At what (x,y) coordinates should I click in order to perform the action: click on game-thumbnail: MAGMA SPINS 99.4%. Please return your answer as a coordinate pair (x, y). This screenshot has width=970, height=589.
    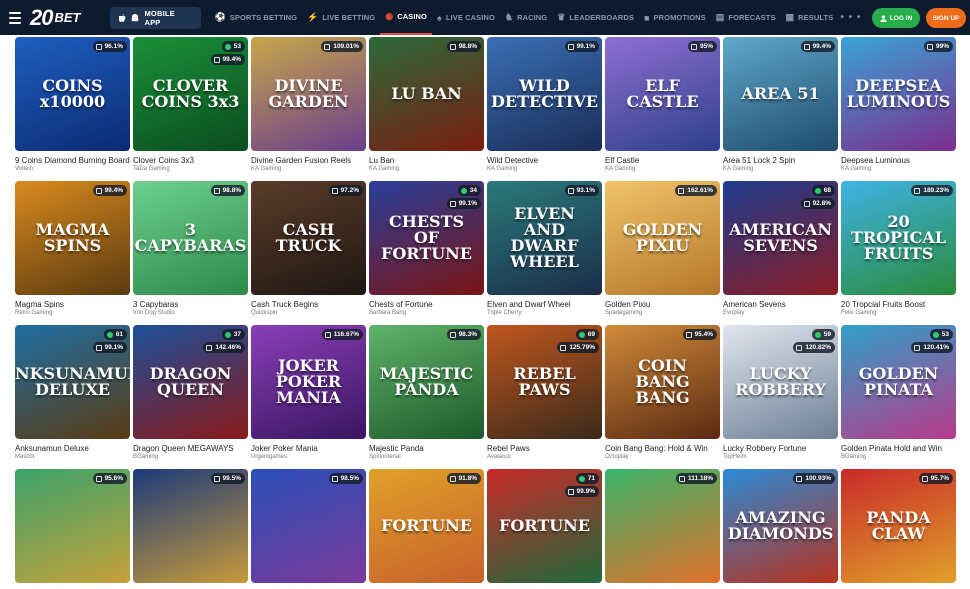
    Looking at the image, I should click on (72, 238).